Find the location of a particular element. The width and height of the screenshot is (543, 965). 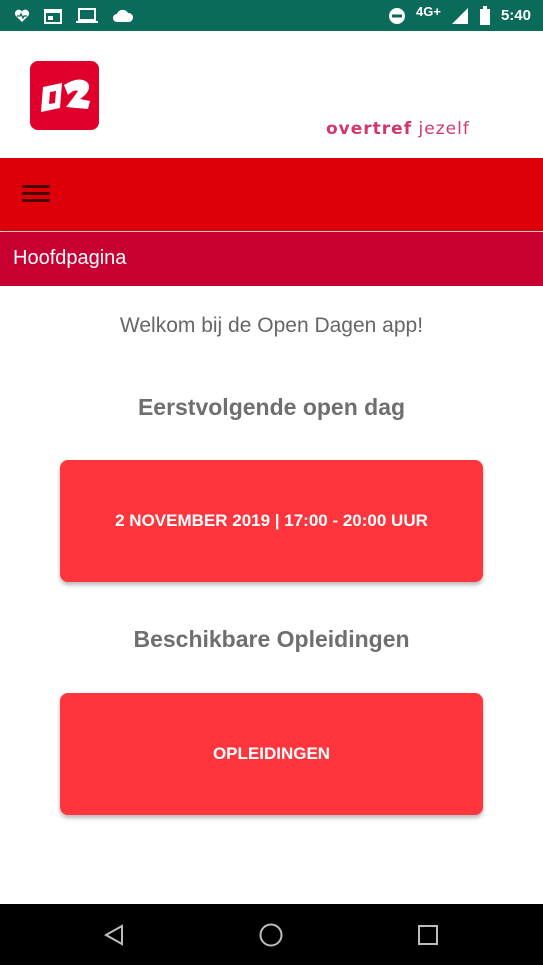

status-bar: 4G+ 5:40 is located at coordinates (271, 15).